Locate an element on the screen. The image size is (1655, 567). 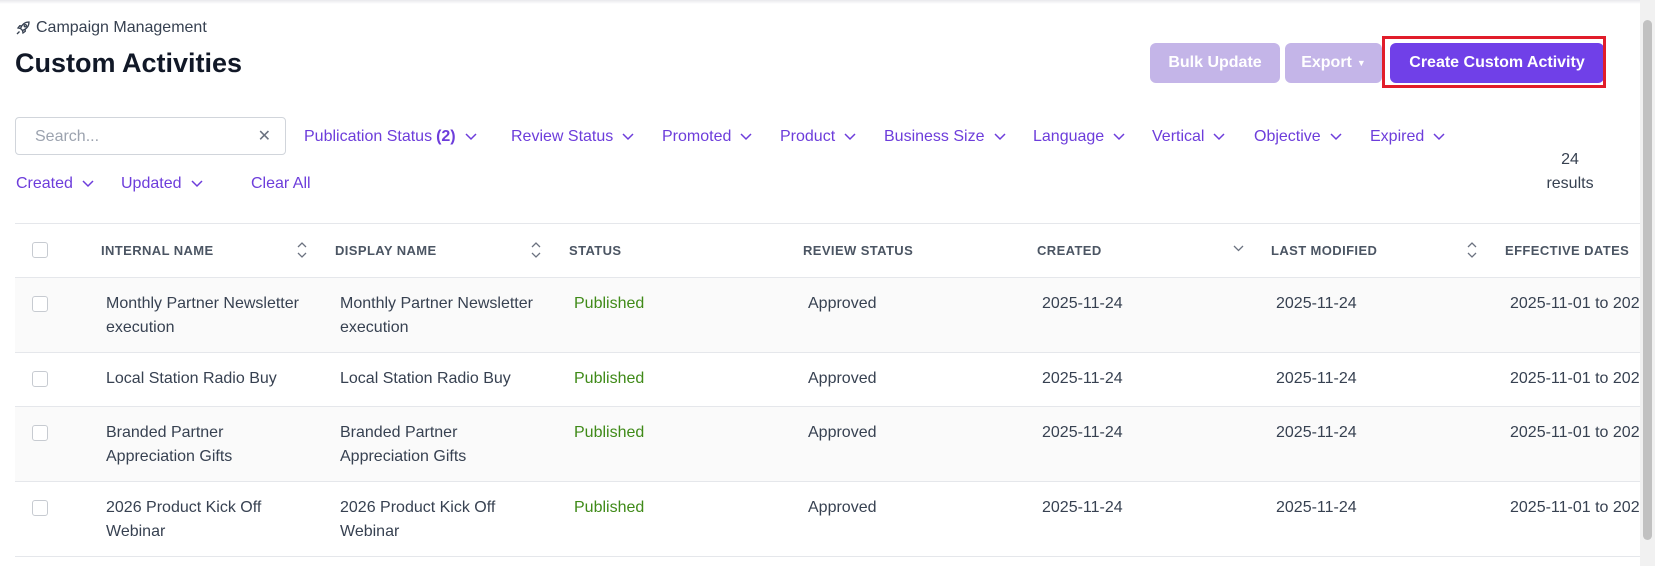
clear-all-link: Clear All is located at coordinates (281, 184).